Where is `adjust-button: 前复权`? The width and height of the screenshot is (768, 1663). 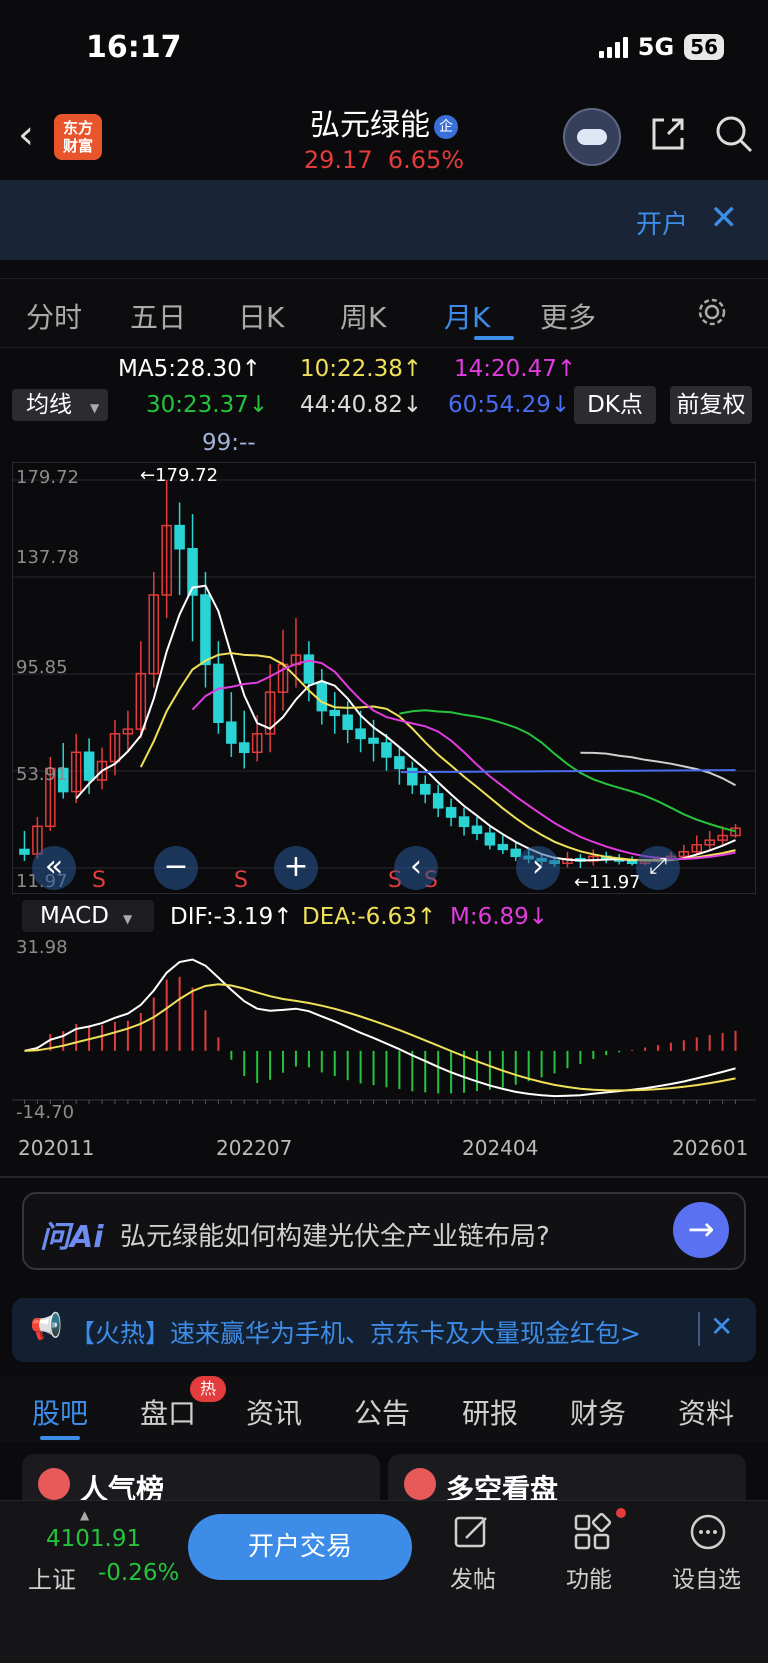 adjust-button: 前复权 is located at coordinates (711, 405).